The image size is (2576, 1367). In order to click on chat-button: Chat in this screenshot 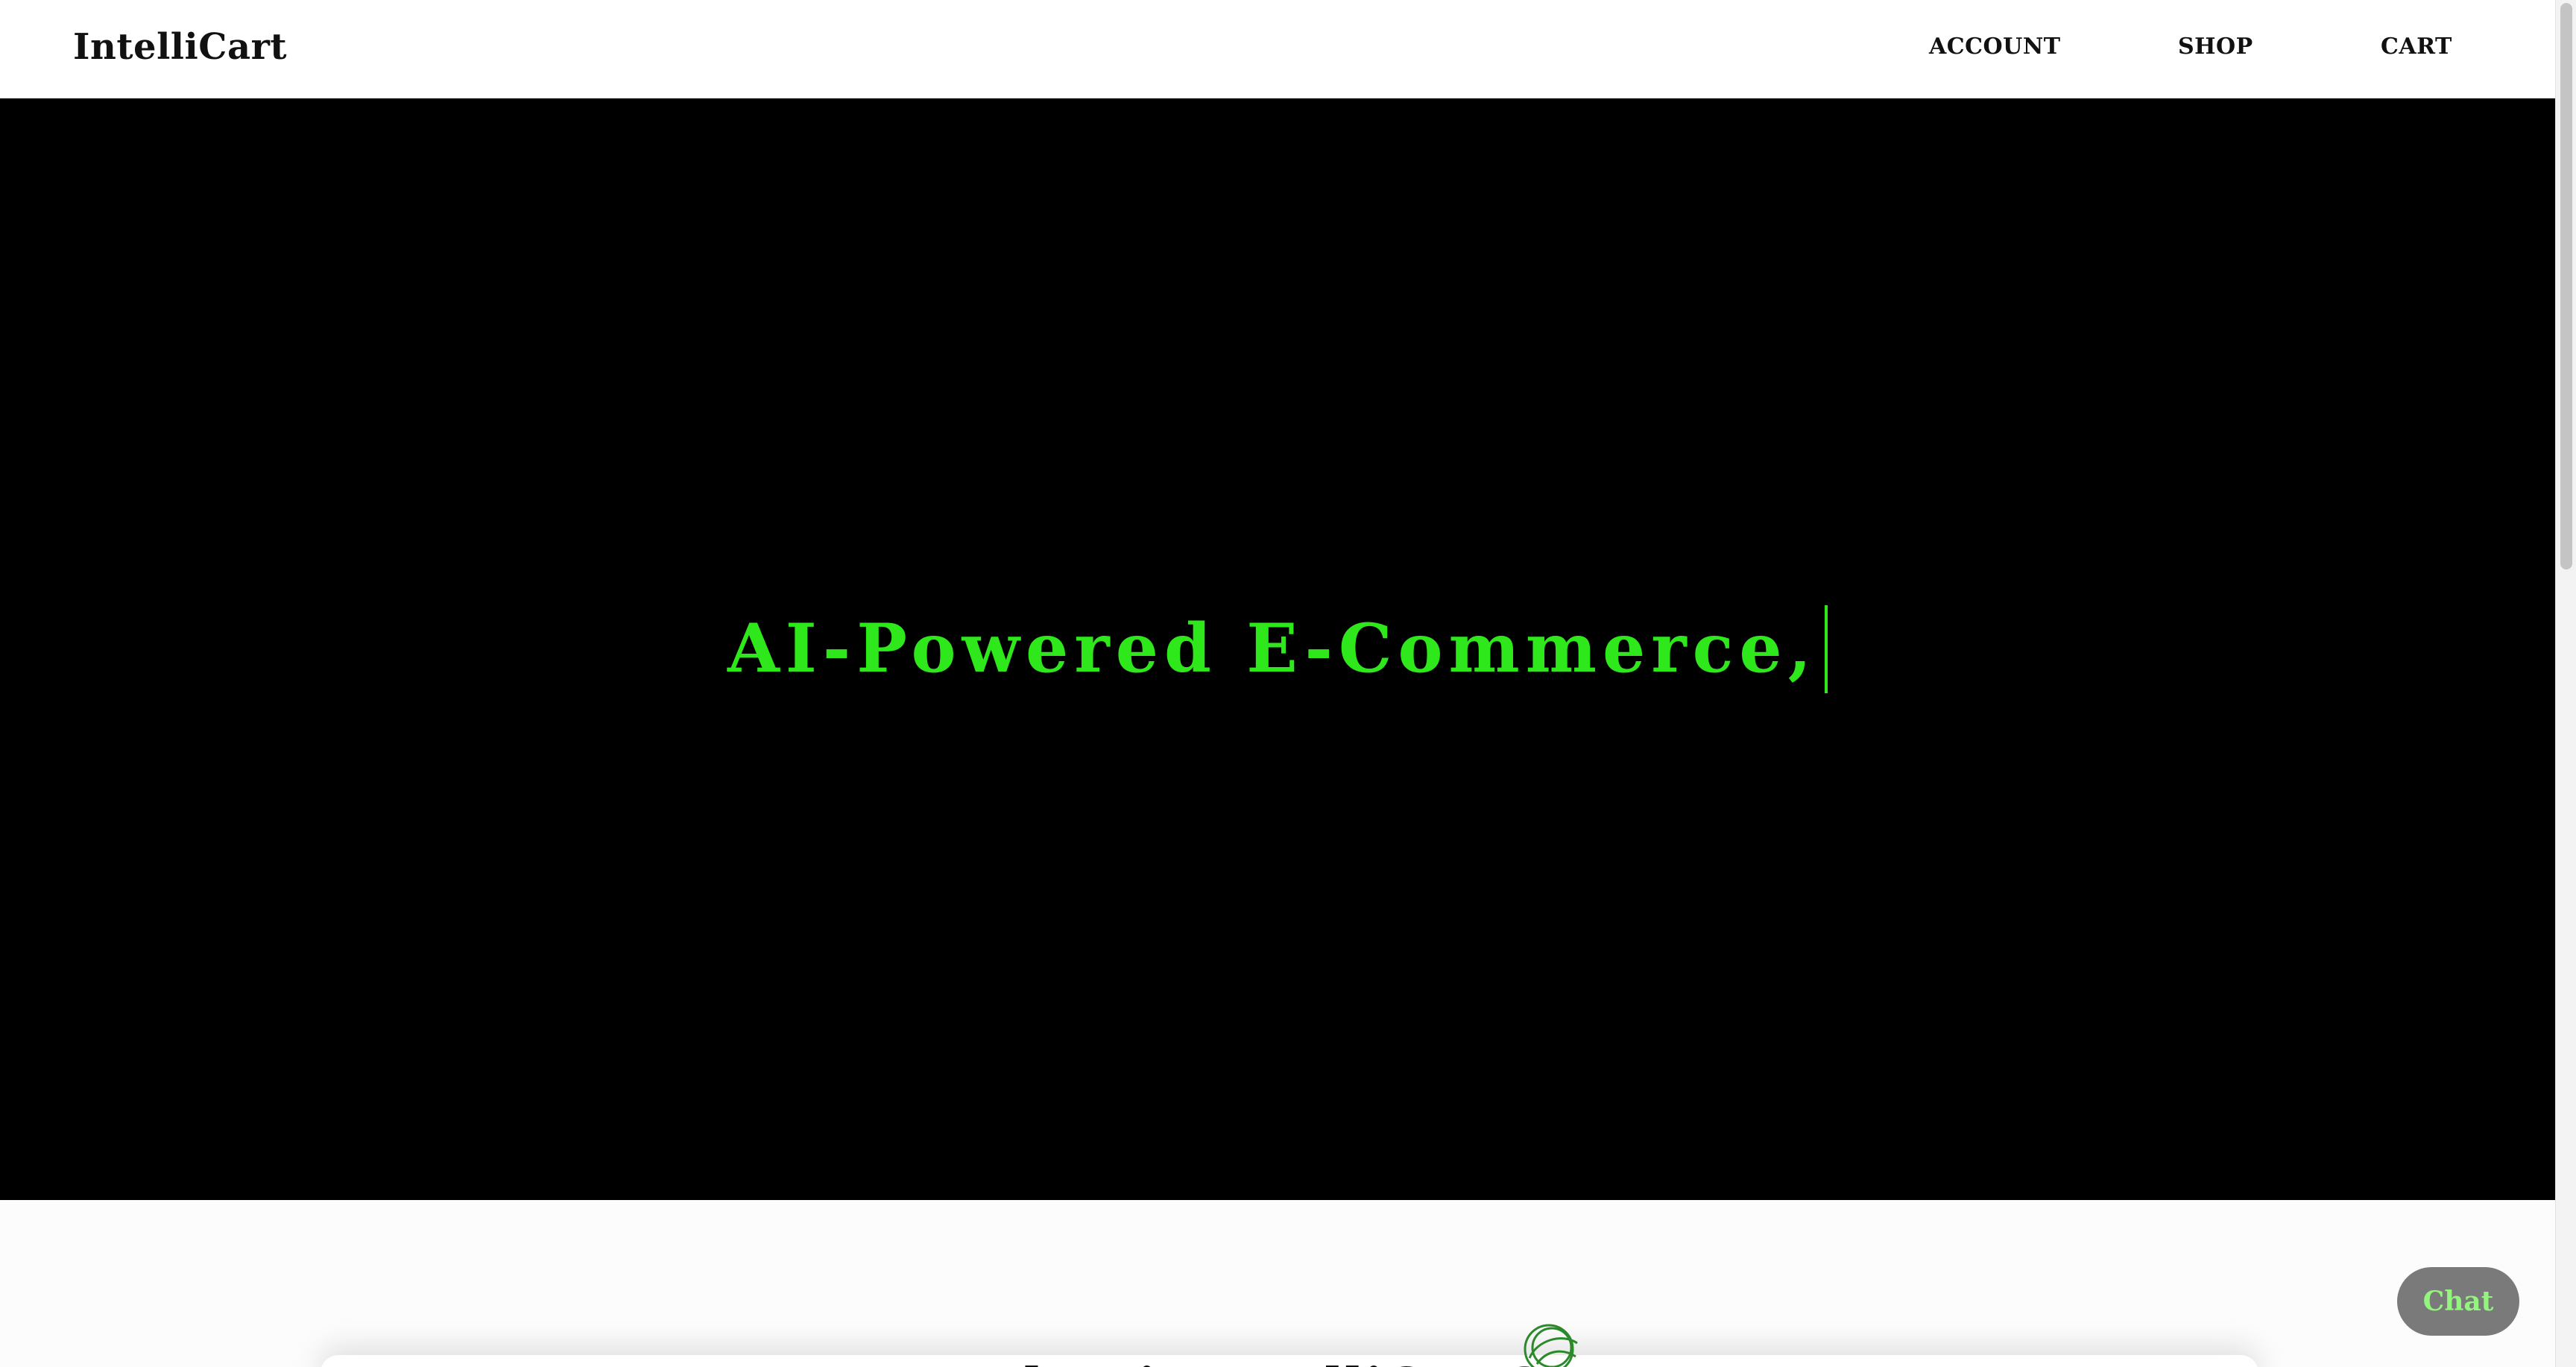, I will do `click(2458, 1301)`.